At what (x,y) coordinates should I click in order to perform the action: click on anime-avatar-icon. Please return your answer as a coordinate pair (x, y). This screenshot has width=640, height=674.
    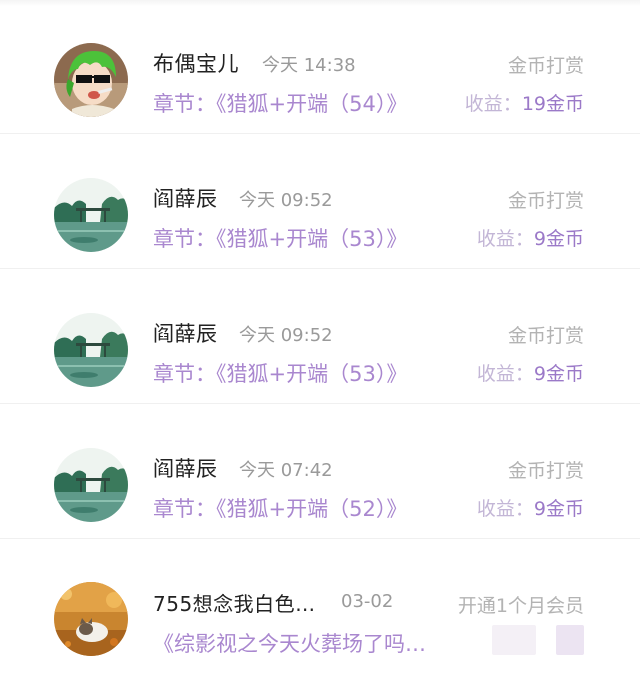
    Looking at the image, I should click on (91, 80).